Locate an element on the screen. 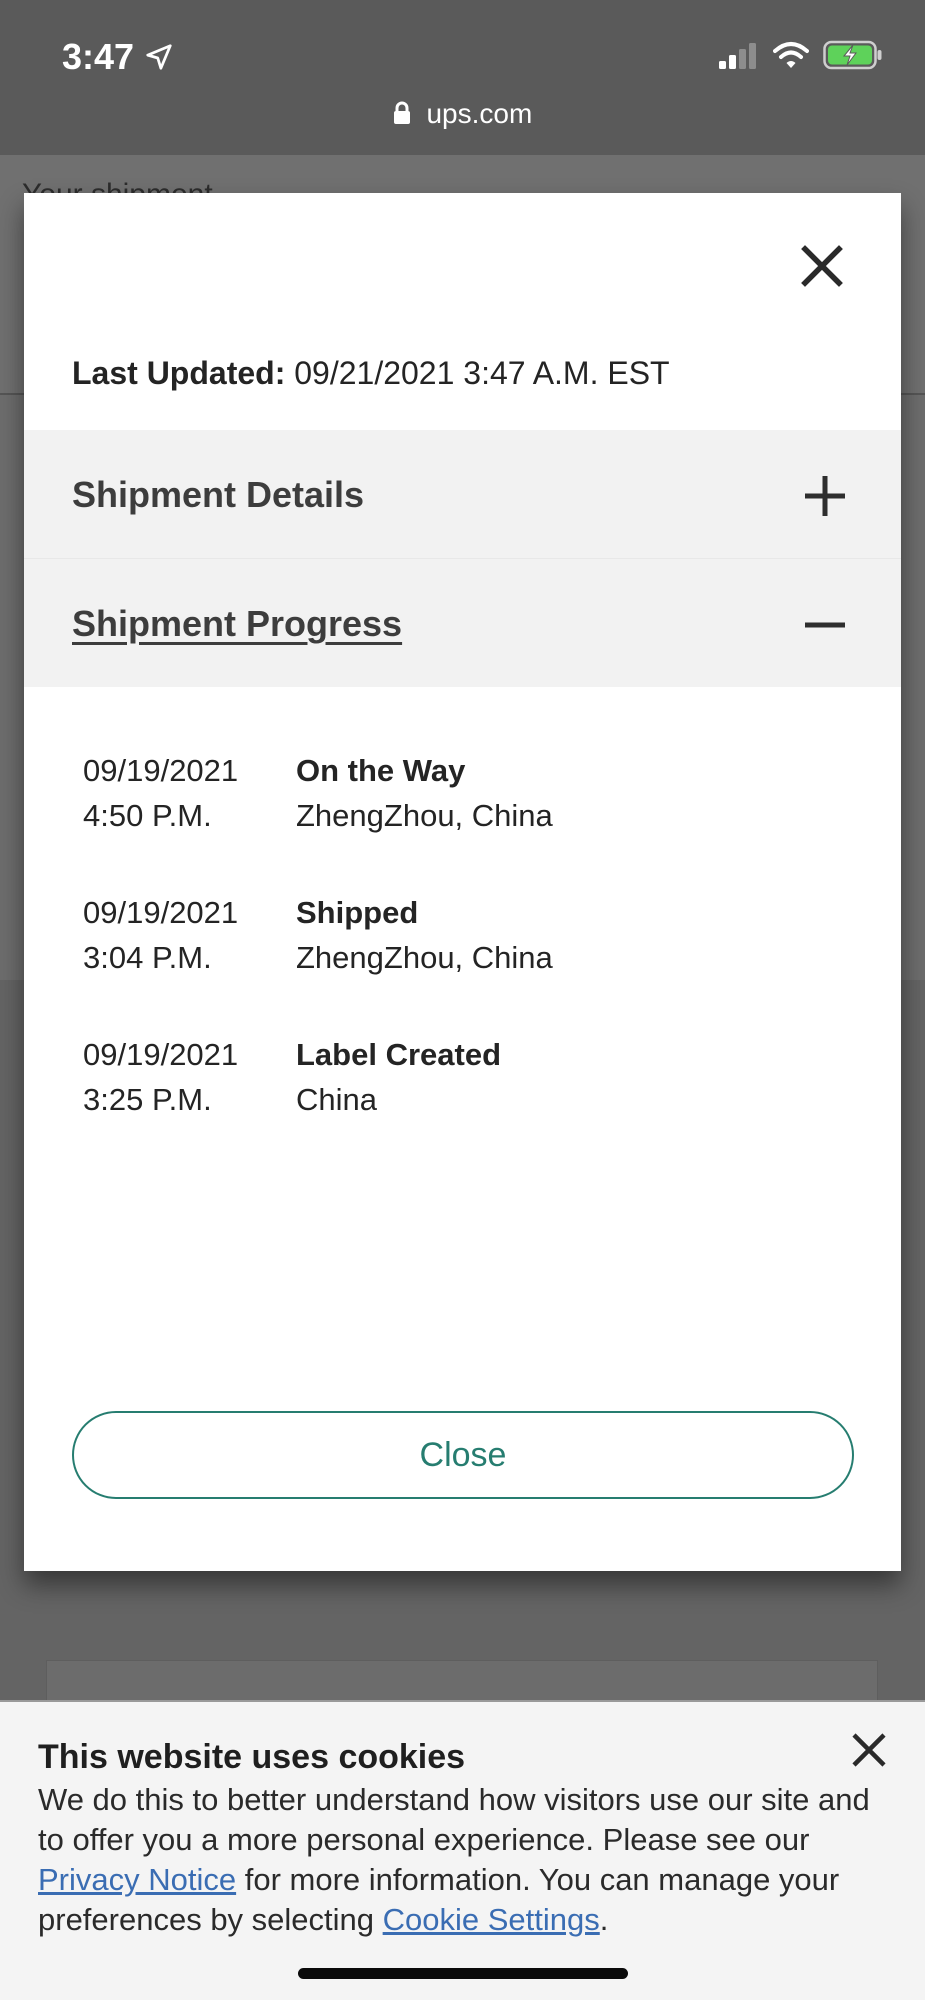  accordion-title: Shipment Progress is located at coordinates (237, 623).